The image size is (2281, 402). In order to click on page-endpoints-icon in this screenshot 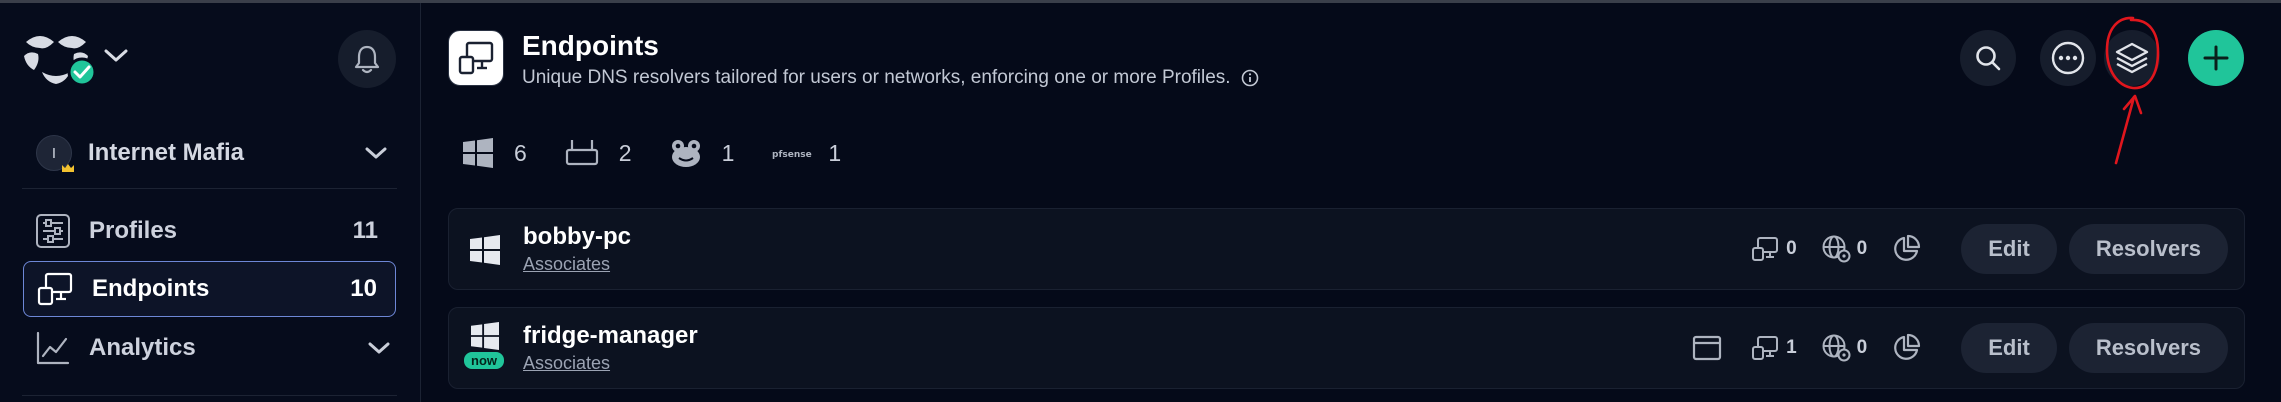, I will do `click(476, 58)`.